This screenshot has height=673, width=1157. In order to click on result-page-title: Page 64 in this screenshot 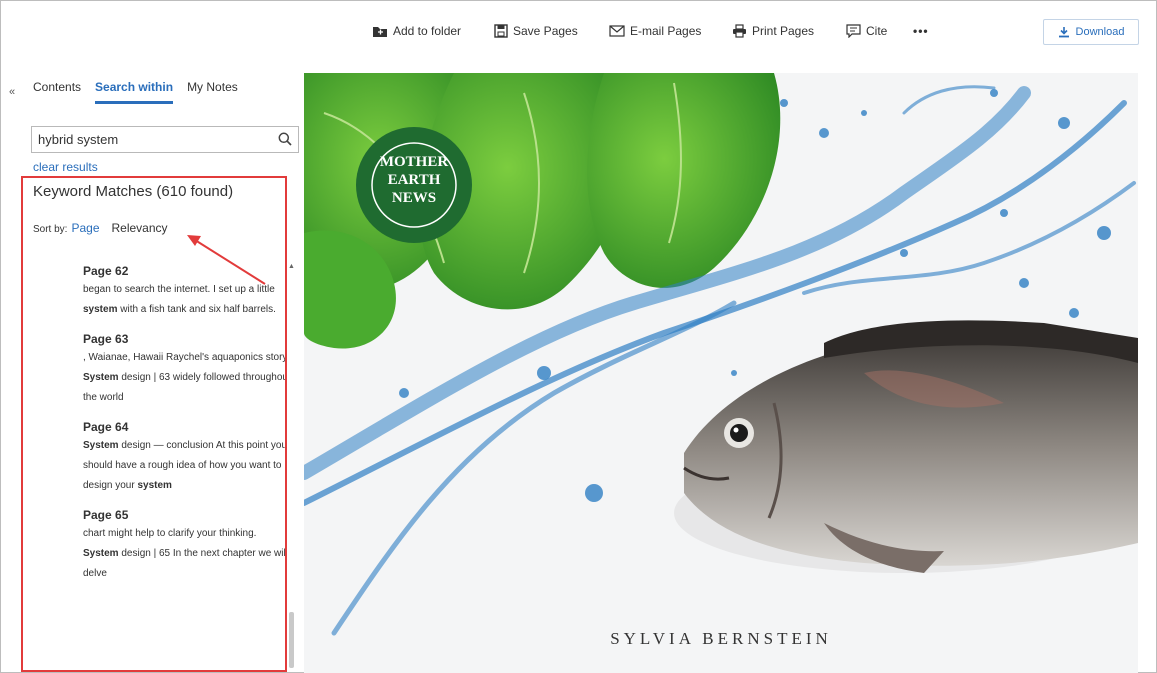, I will do `click(106, 427)`.